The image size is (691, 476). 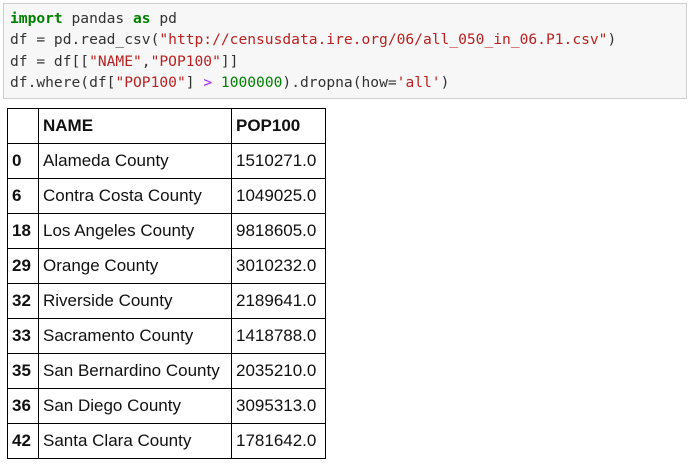 I want to click on column-header-pop100: POP100, so click(x=278, y=126).